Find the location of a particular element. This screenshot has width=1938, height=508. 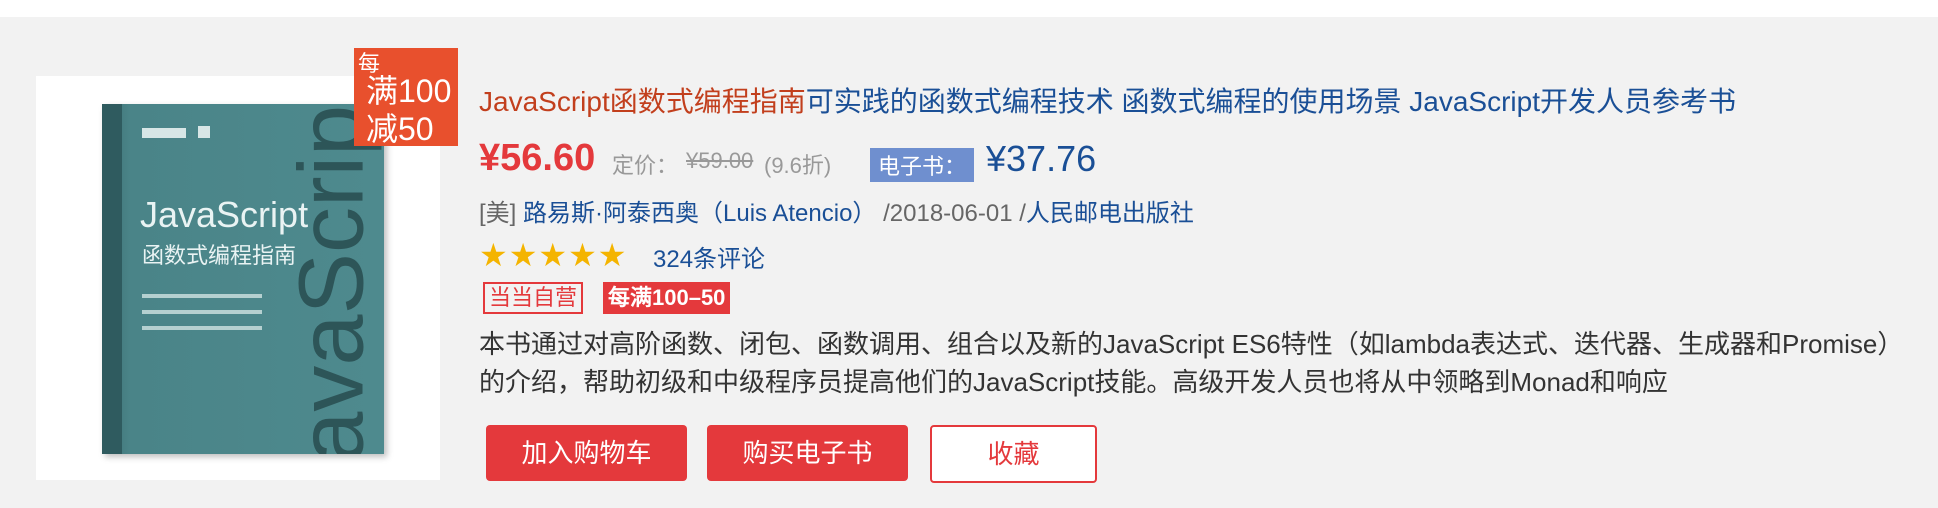

cover-vertical-label: JavaScript is located at coordinates (331, 279).